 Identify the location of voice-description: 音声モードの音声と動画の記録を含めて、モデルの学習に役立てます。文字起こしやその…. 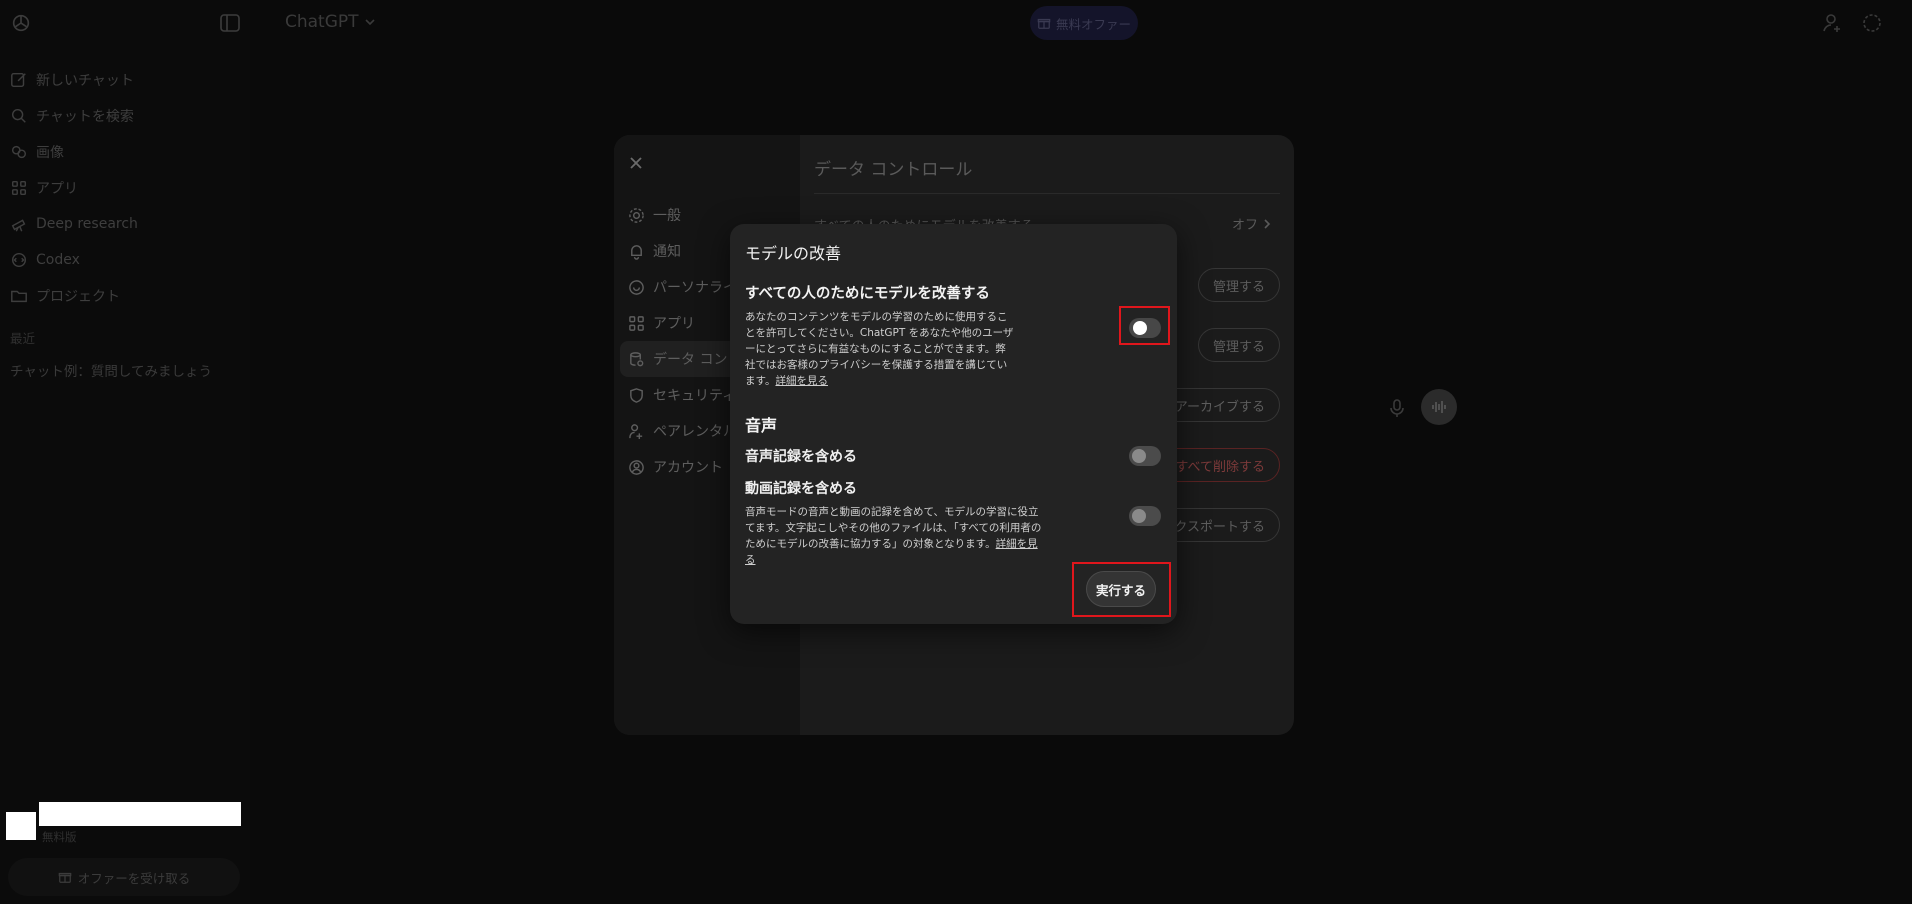
(895, 536).